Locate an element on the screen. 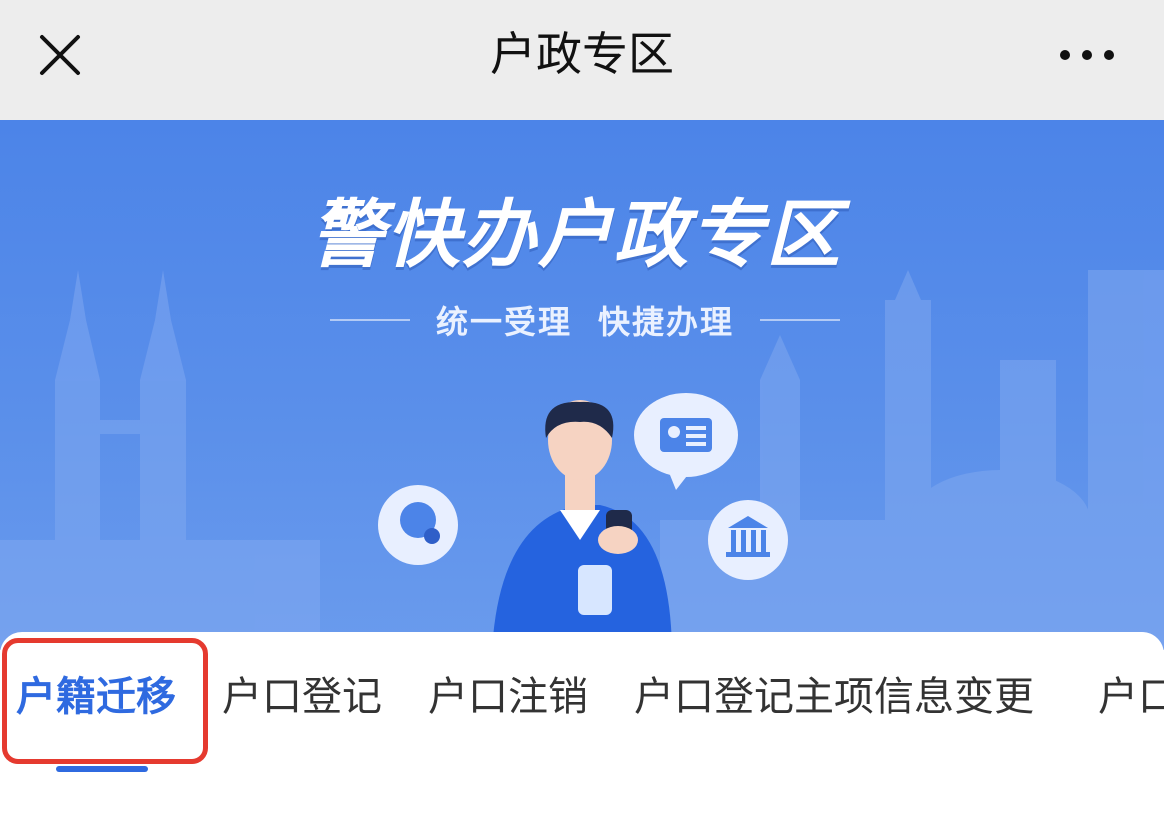  page-title: 户政专区 is located at coordinates (582, 54).